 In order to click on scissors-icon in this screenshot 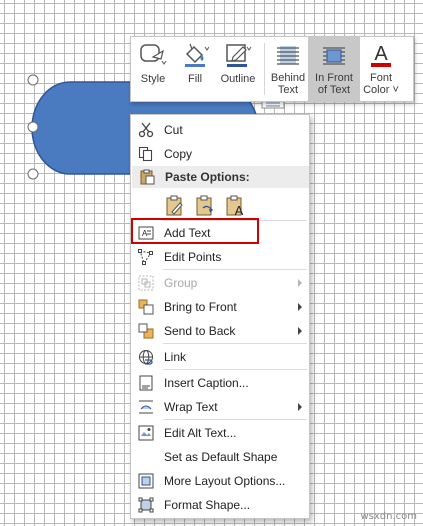, I will do `click(146, 130)`.